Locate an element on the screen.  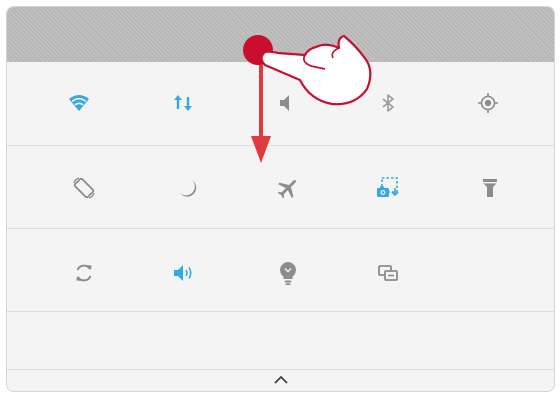
mobile-data-icon is located at coordinates (183, 103).